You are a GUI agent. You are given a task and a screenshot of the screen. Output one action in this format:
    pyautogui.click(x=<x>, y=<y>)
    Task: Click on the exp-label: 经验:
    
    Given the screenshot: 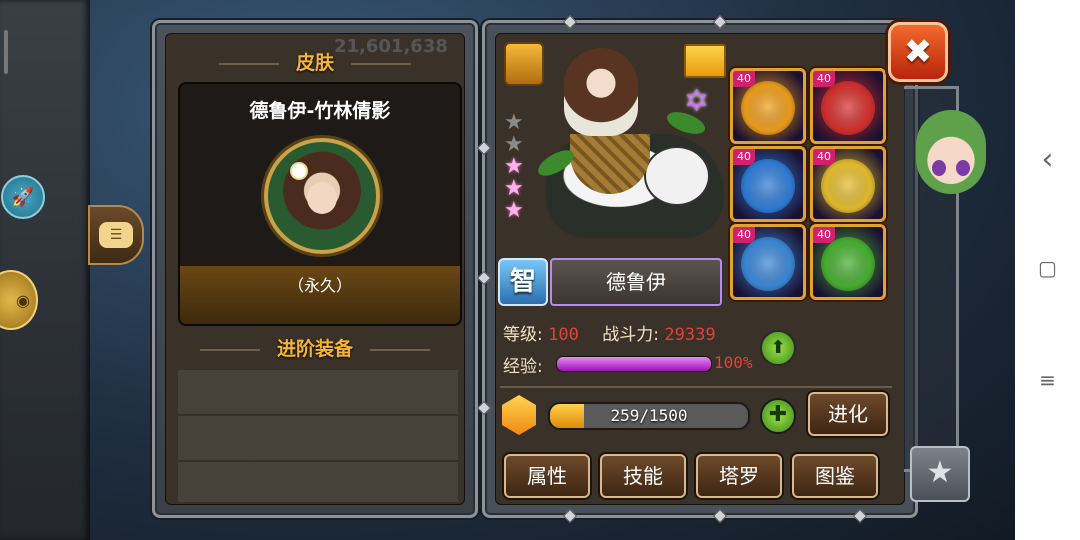 What is the action you would take?
    pyautogui.click(x=523, y=367)
    